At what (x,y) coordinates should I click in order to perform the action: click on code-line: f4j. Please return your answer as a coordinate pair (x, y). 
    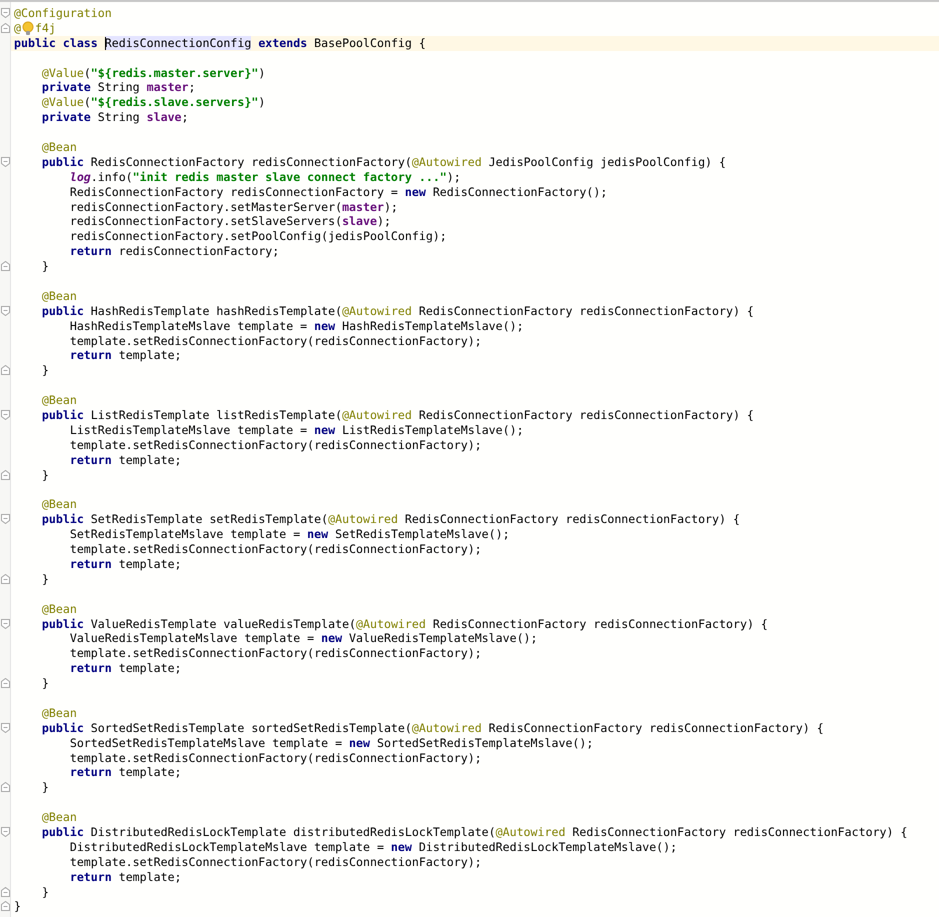
    Looking at the image, I should click on (45, 27).